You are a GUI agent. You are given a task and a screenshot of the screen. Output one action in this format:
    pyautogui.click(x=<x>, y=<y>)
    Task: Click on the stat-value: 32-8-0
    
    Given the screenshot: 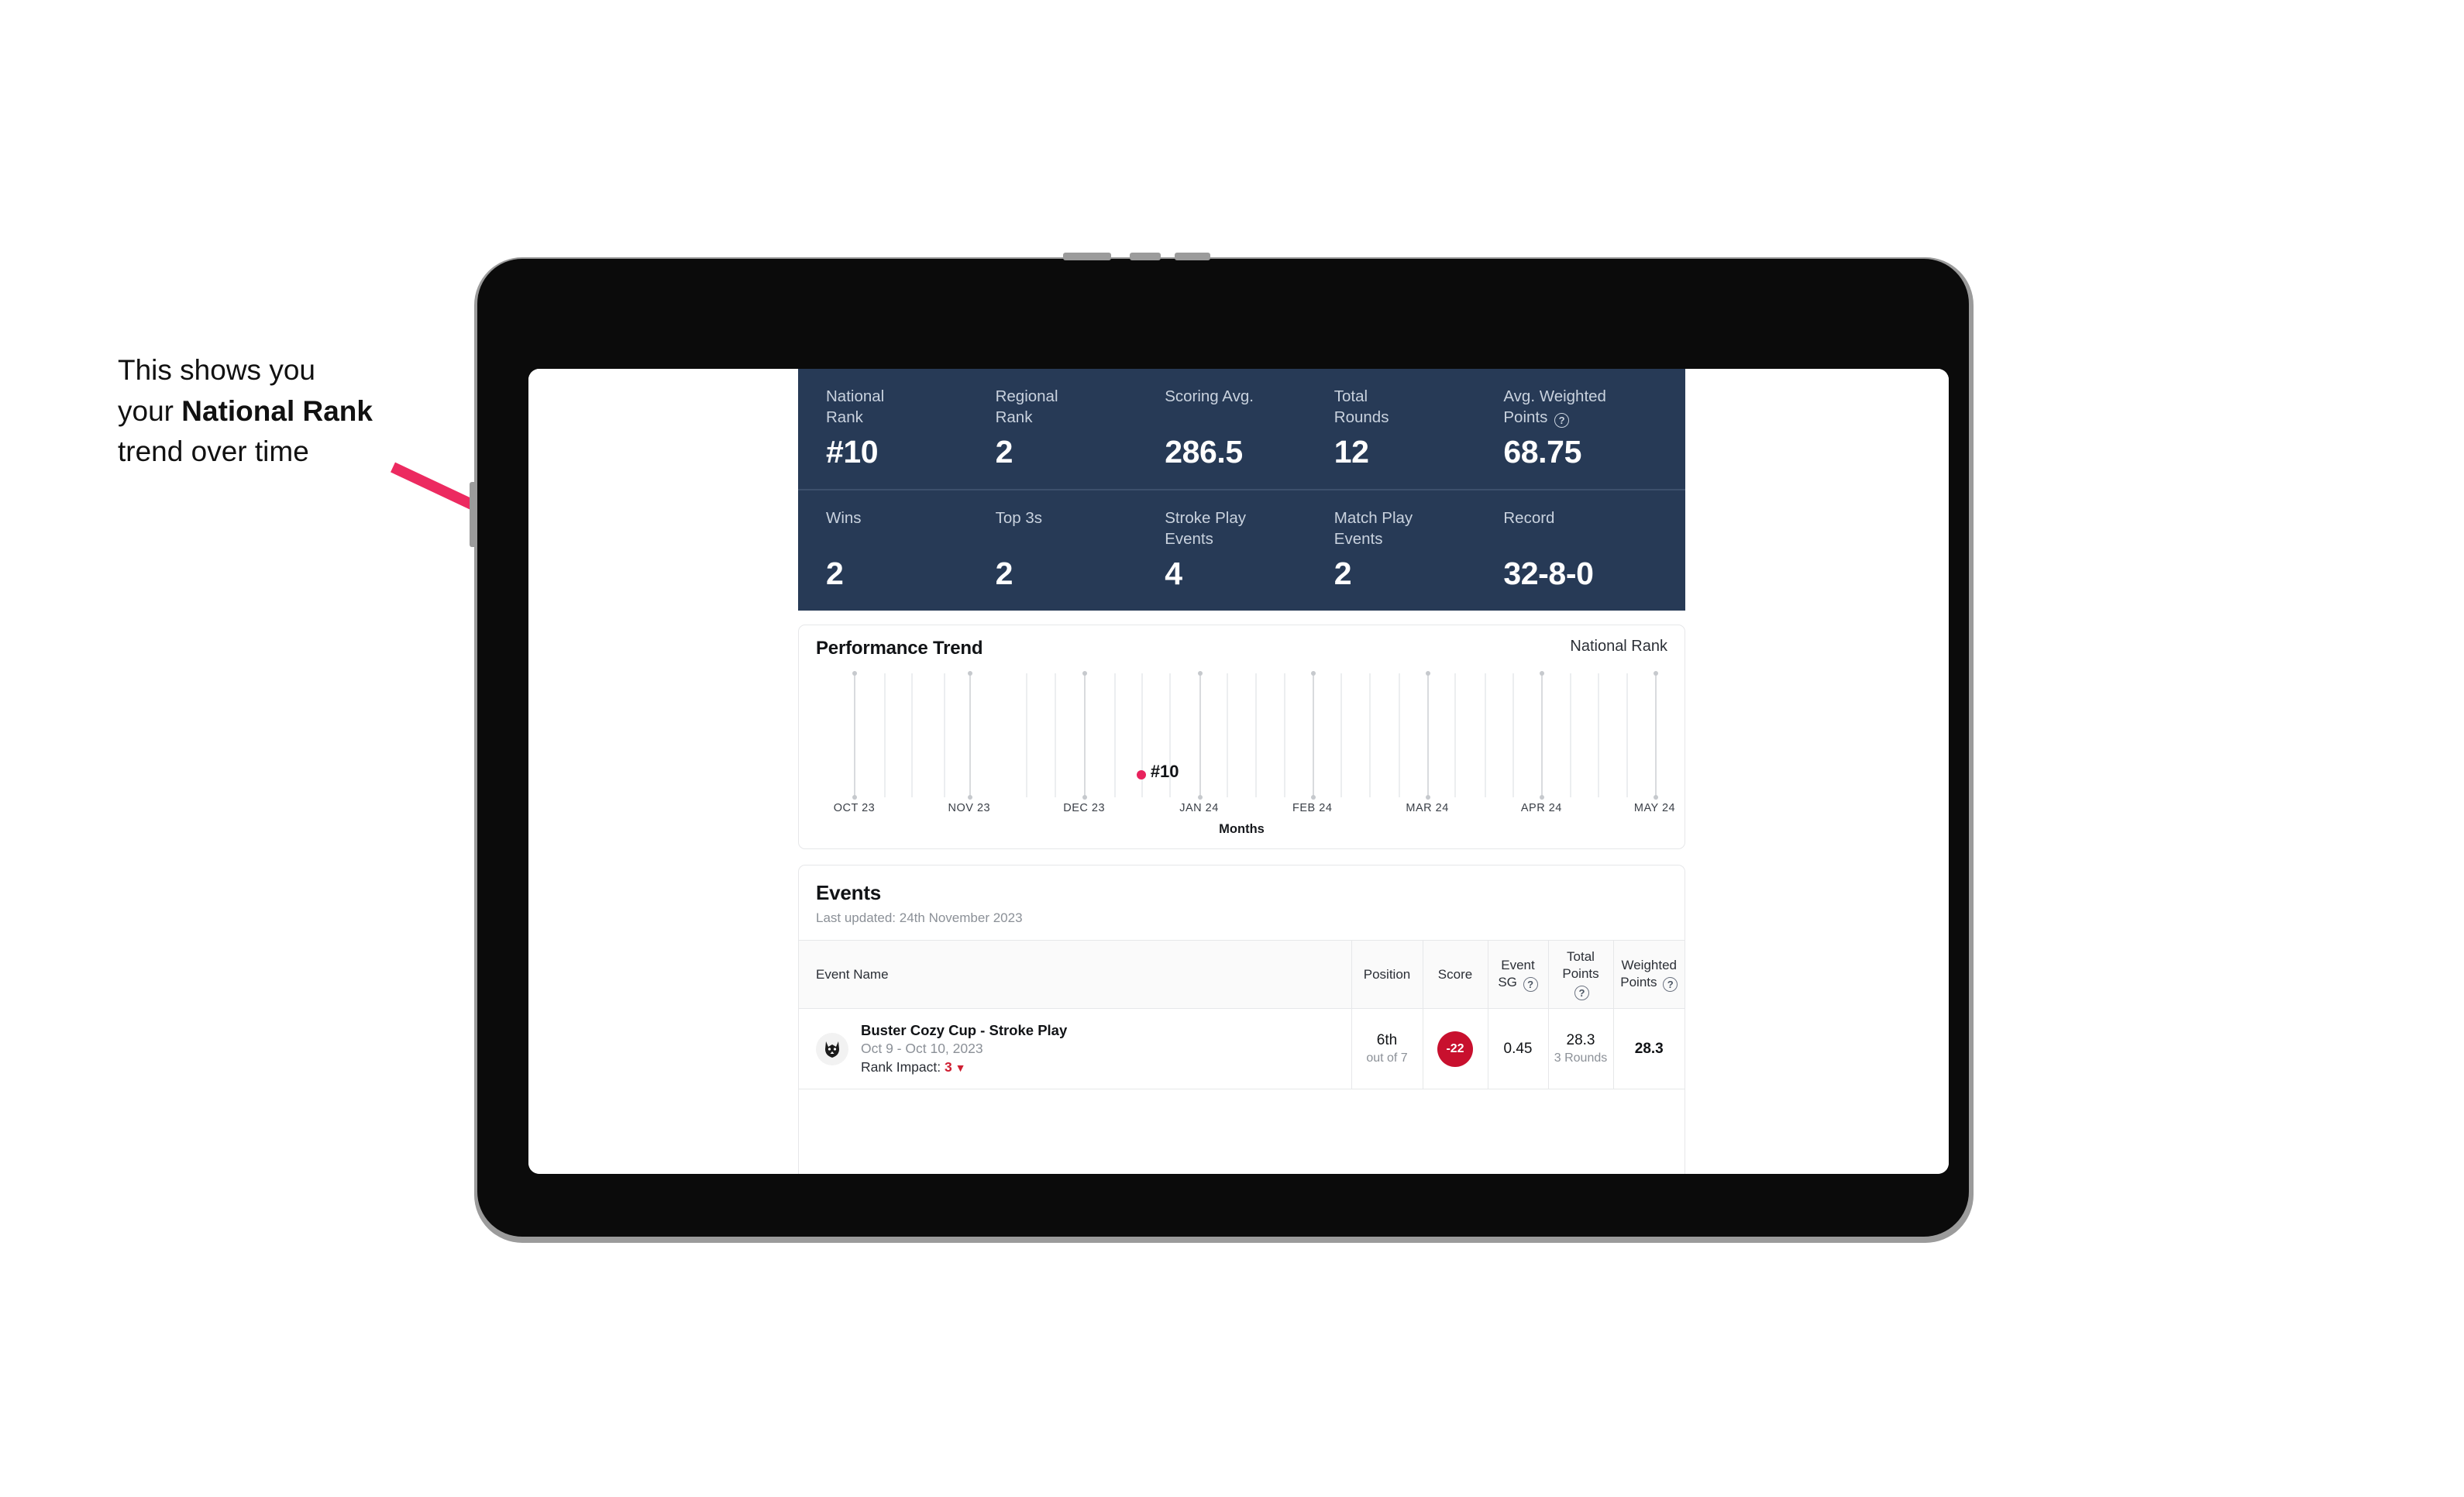 What is the action you would take?
    pyautogui.click(x=1548, y=573)
    